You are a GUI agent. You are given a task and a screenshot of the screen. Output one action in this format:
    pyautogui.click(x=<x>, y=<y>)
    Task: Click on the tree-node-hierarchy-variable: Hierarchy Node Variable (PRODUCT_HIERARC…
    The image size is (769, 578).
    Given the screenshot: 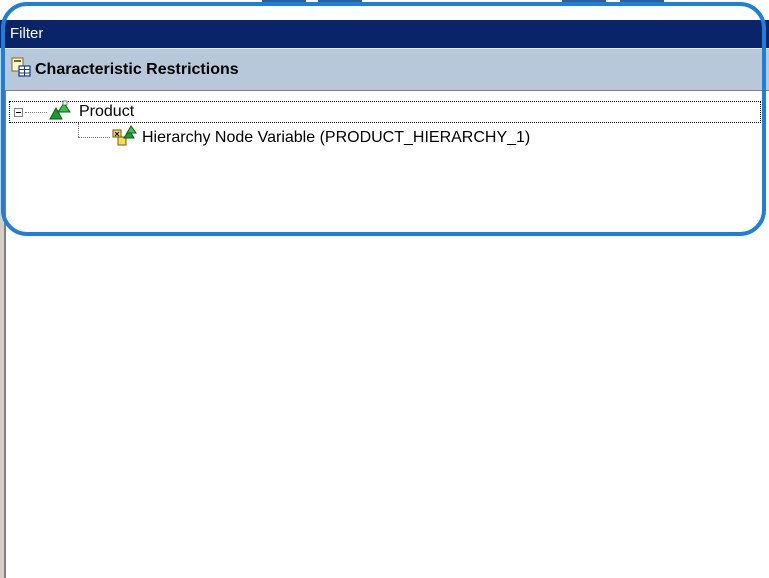 What is the action you would take?
    pyautogui.click(x=321, y=138)
    